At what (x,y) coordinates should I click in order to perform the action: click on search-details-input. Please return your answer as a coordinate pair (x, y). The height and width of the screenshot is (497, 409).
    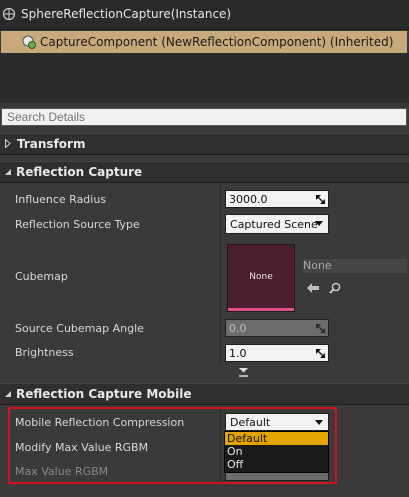
    Looking at the image, I should click on (204, 117).